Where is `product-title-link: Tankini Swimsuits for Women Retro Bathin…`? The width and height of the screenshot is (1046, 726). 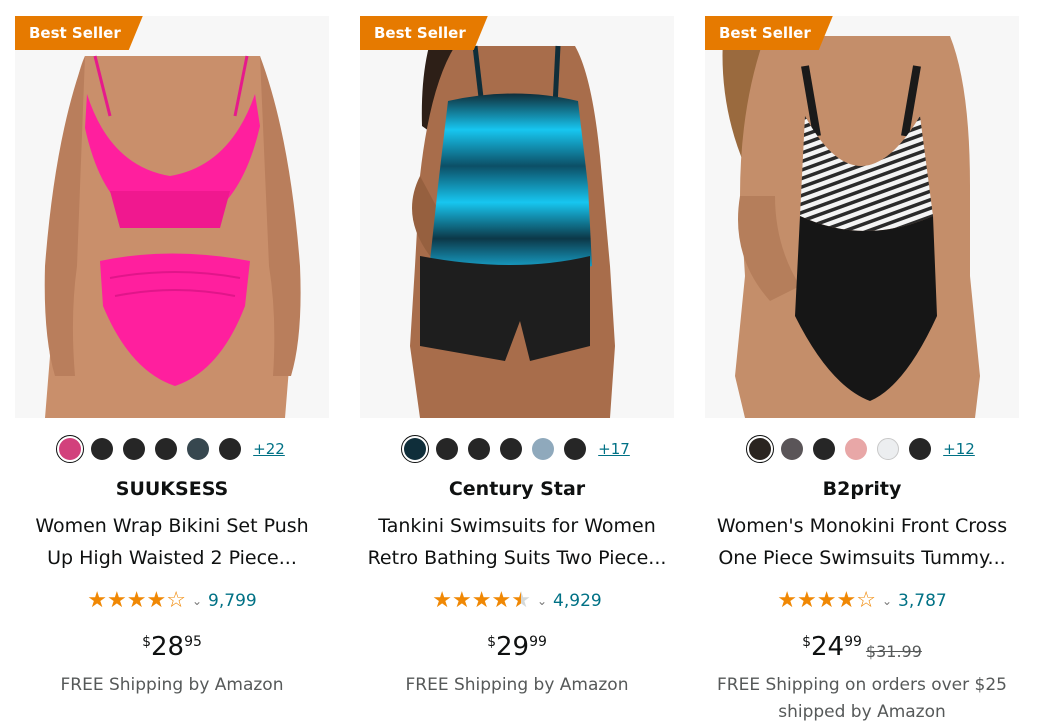 product-title-link: Tankini Swimsuits for Women Retro Bathin… is located at coordinates (517, 542).